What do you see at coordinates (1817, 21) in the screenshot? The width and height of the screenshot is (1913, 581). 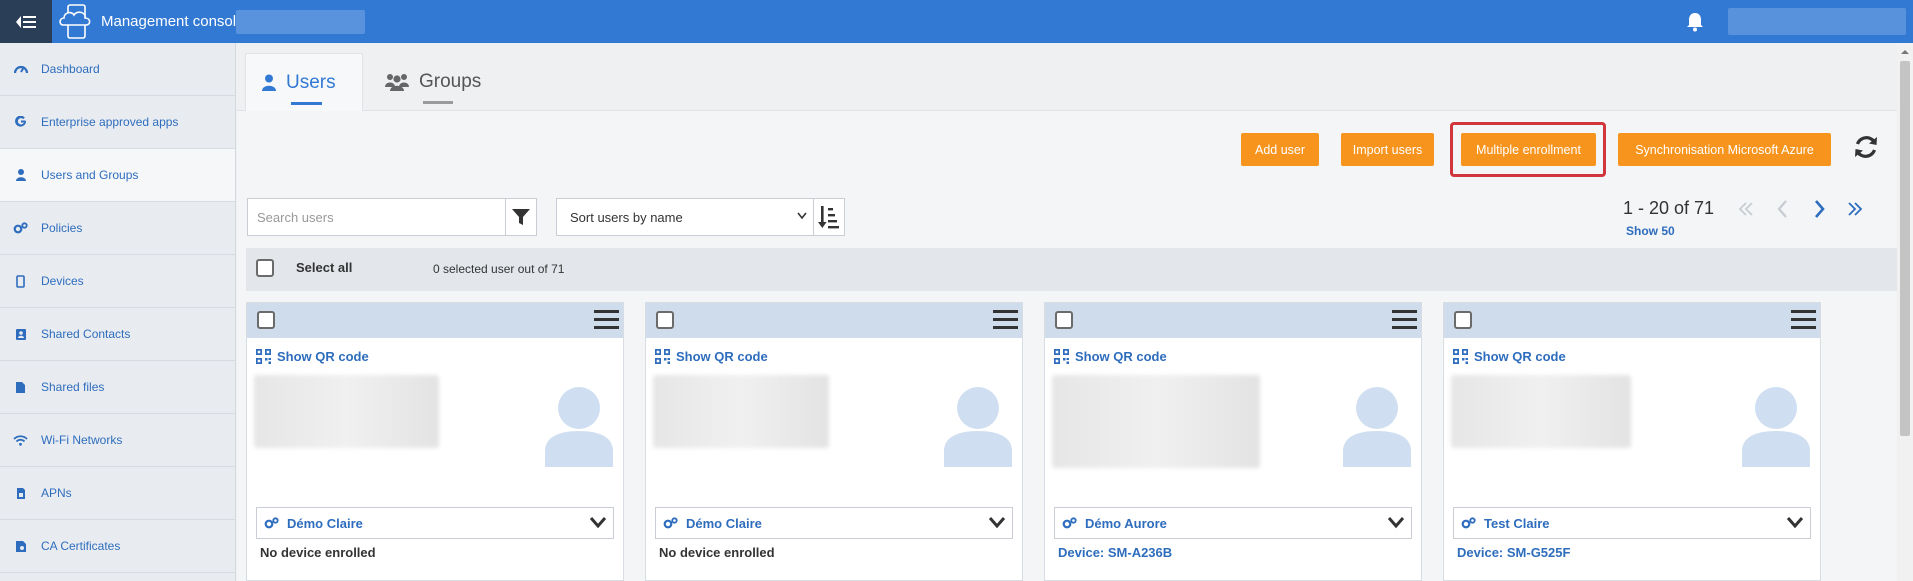 I see `user-account-redacted` at bounding box center [1817, 21].